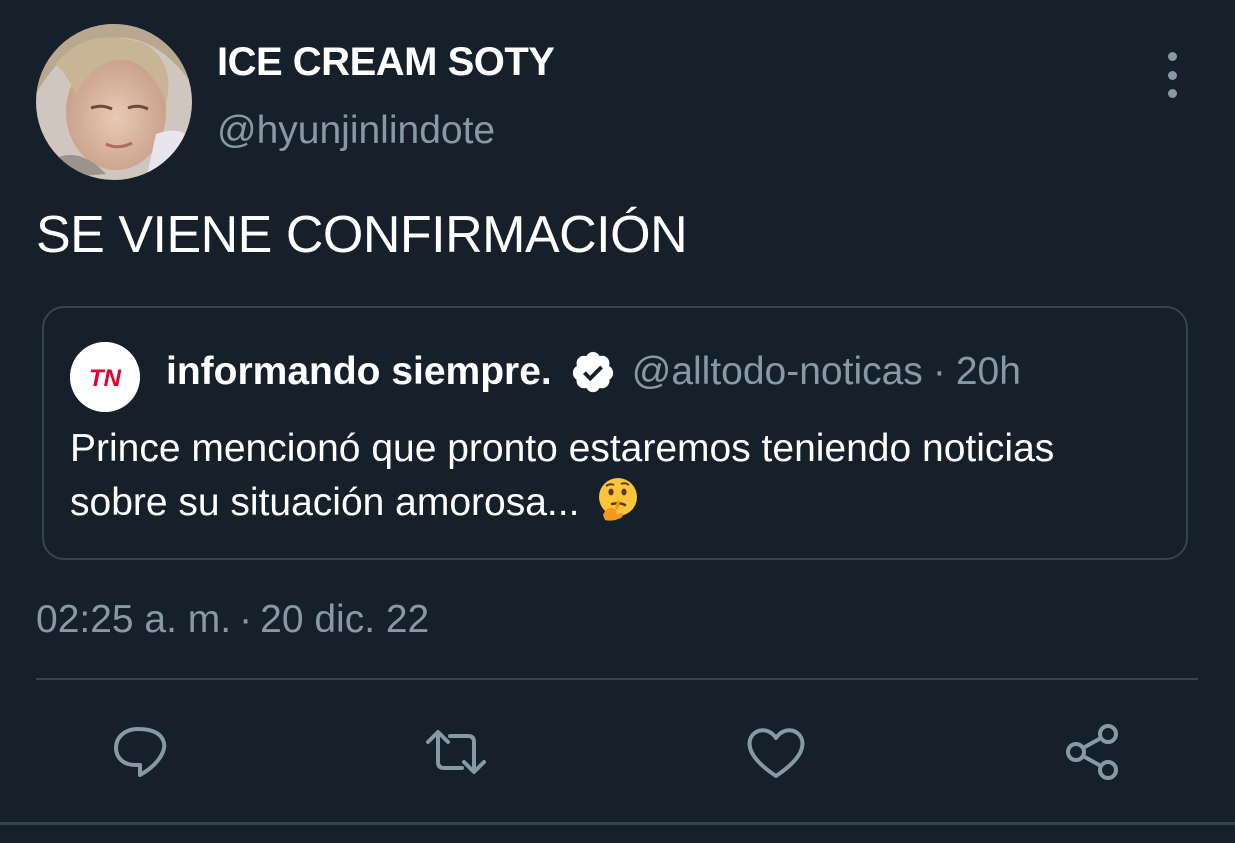  I want to click on share-button, so click(1094, 752).